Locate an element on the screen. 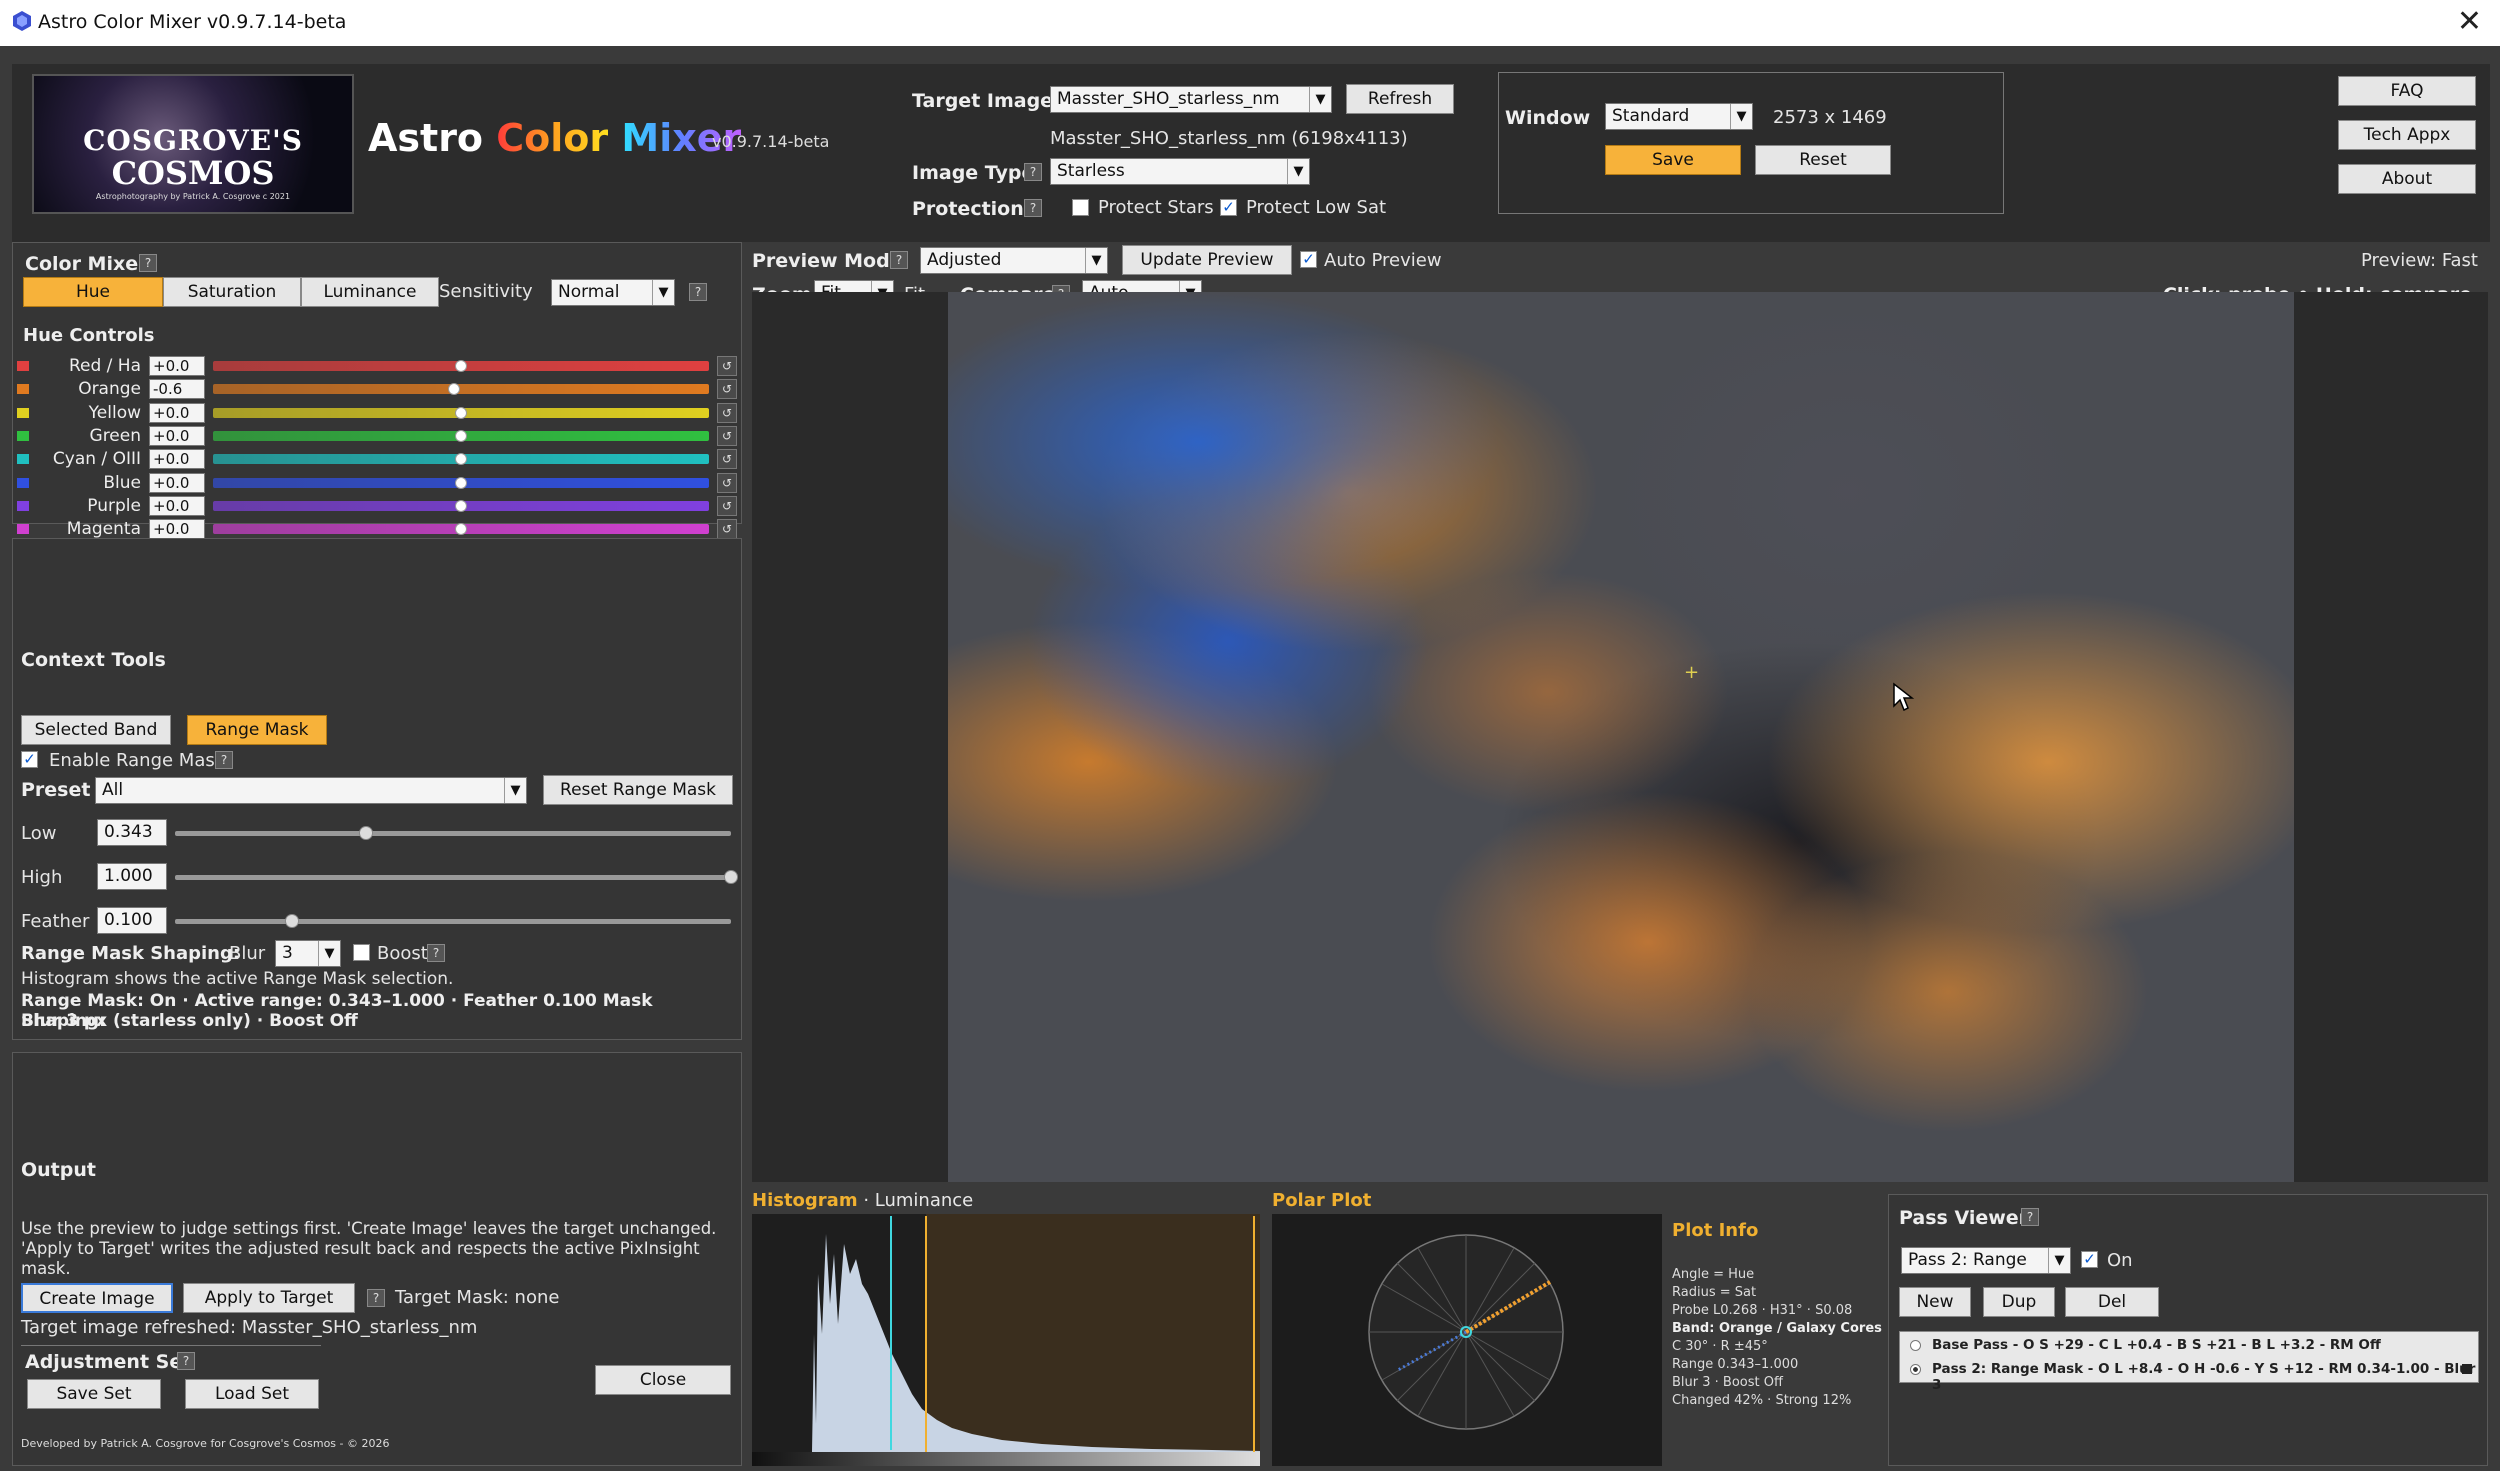  protect-low-sat-checkbox: ✓ is located at coordinates (1228, 207).